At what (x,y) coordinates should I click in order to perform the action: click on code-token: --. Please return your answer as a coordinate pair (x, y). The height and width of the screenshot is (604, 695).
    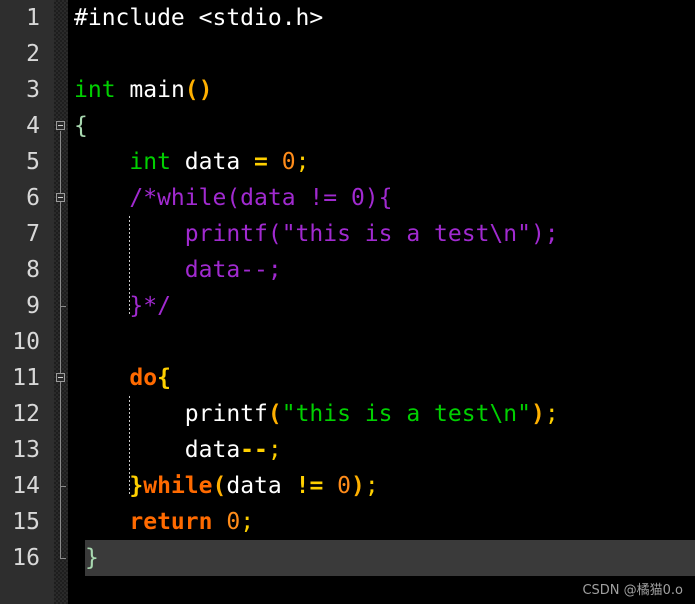
    Looking at the image, I should click on (254, 450).